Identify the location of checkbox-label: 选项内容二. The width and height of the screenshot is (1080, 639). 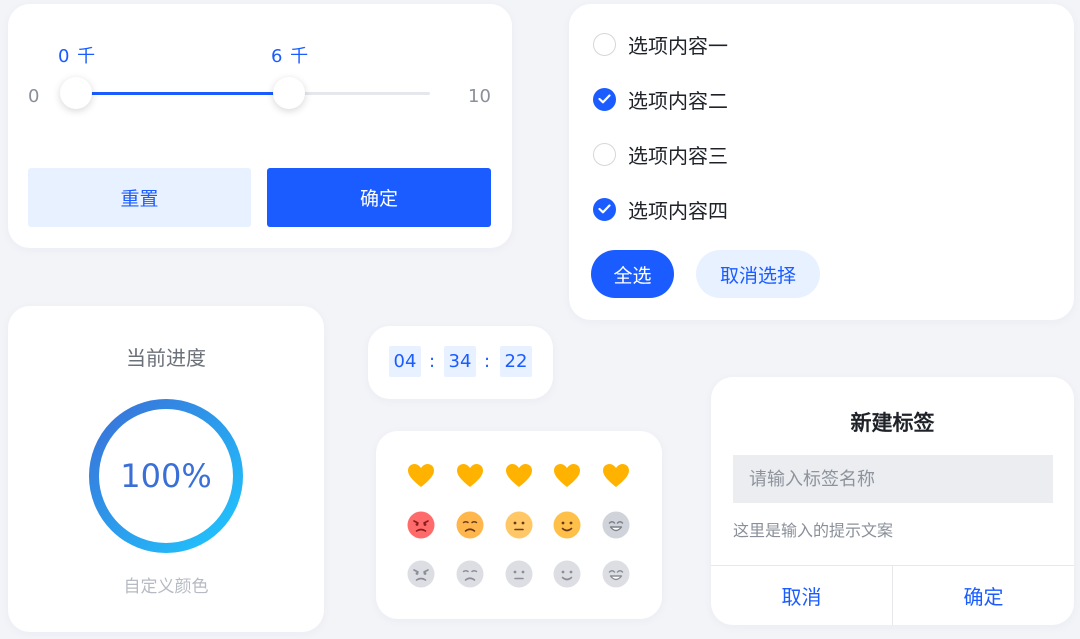
(678, 100).